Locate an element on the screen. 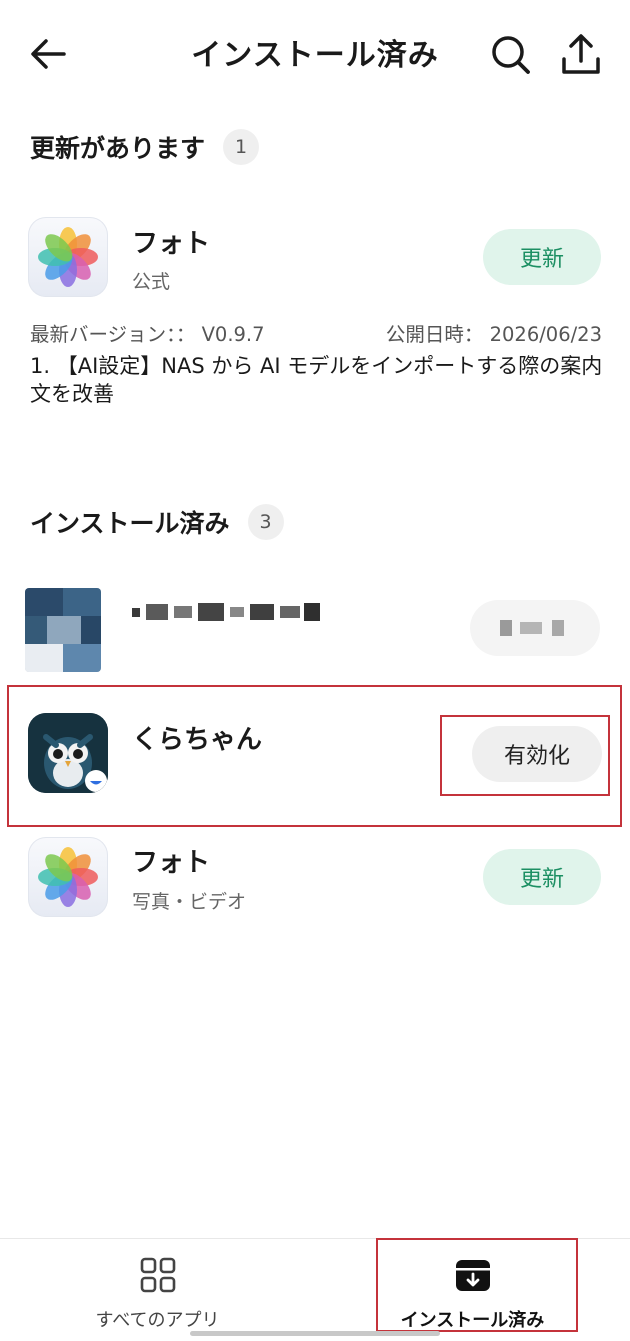 This screenshot has width=630, height=1341. update-app-subtitle: 公式 is located at coordinates (151, 282).